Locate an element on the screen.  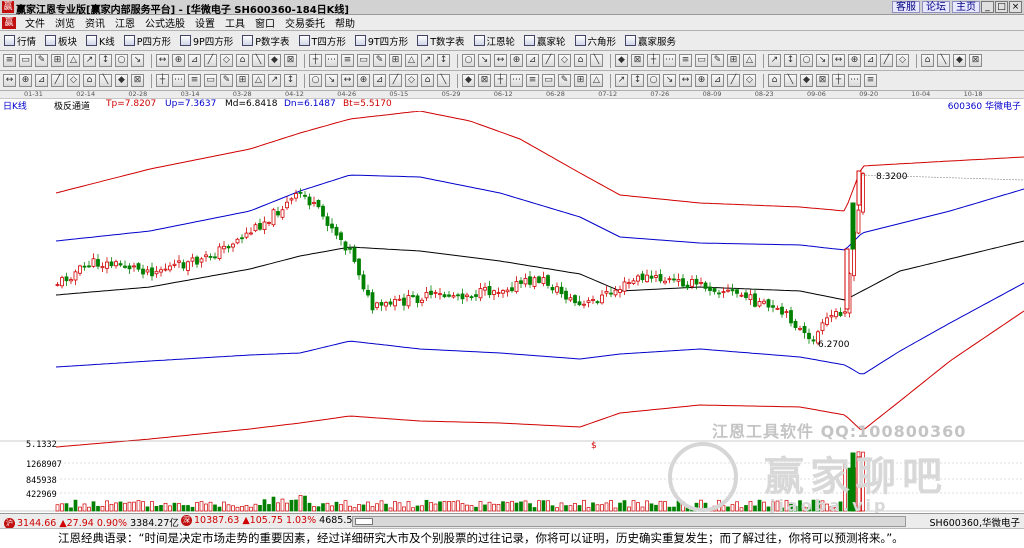
sh-index: 沪 3144.66 ▲27.94 0.90% 3384.27亿 is located at coordinates (91, 522).